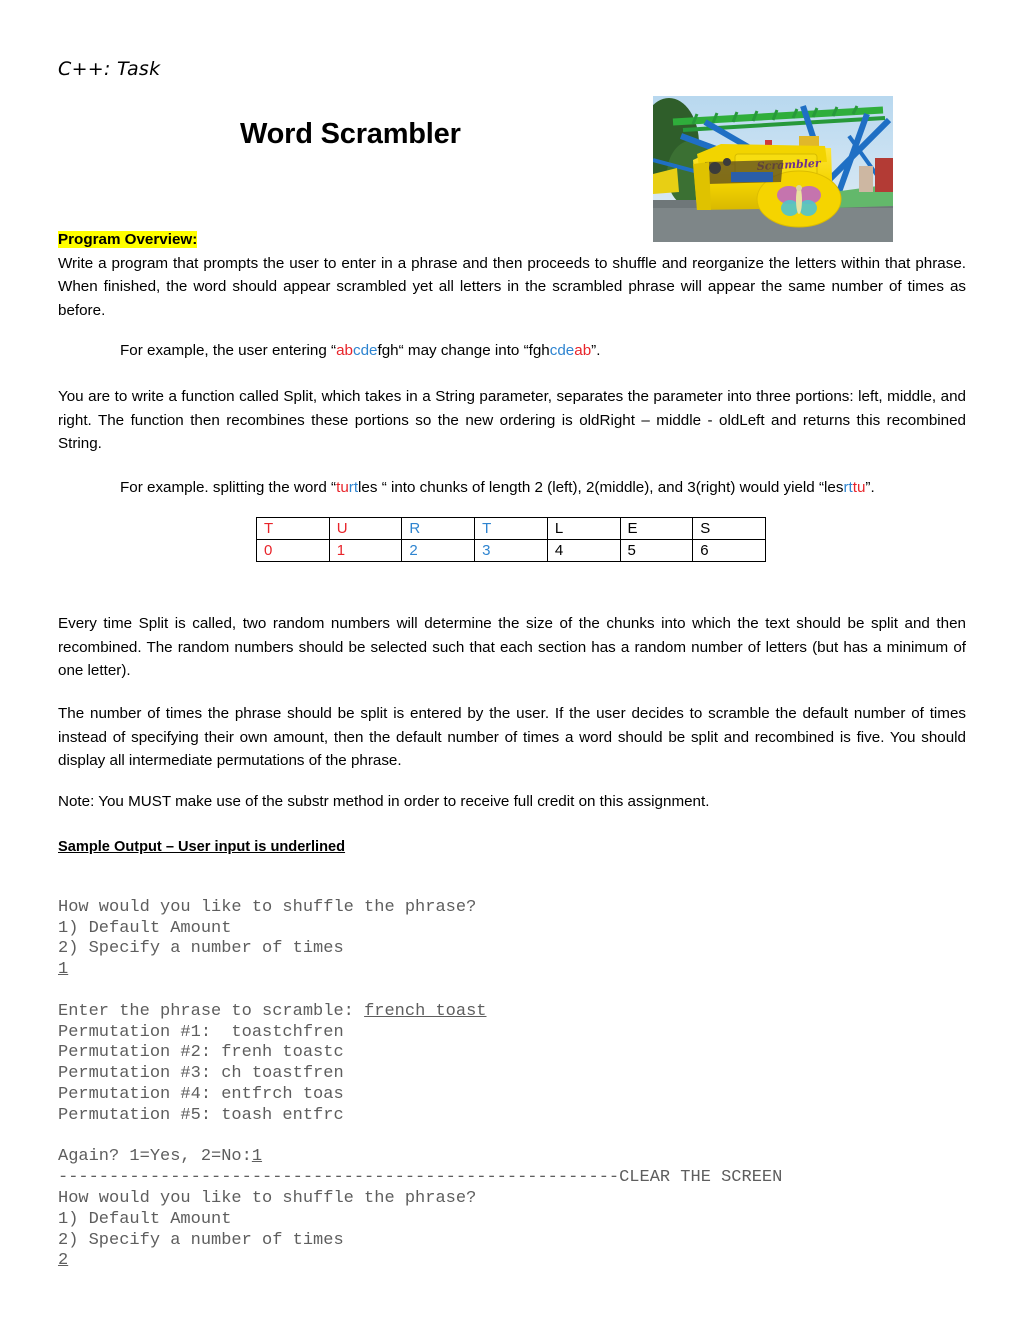 The width and height of the screenshot is (1020, 1320). What do you see at coordinates (350, 134) in the screenshot?
I see `page-title: Word Scrambler` at bounding box center [350, 134].